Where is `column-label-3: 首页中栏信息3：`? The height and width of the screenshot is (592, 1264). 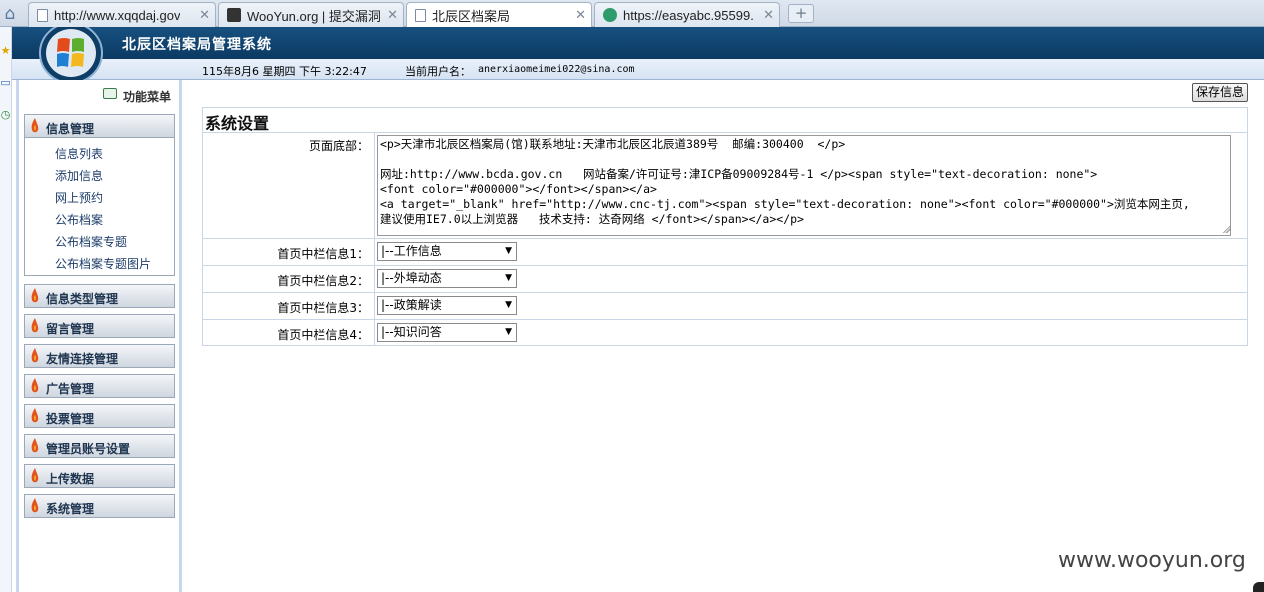 column-label-3: 首页中栏信息3： is located at coordinates (323, 308).